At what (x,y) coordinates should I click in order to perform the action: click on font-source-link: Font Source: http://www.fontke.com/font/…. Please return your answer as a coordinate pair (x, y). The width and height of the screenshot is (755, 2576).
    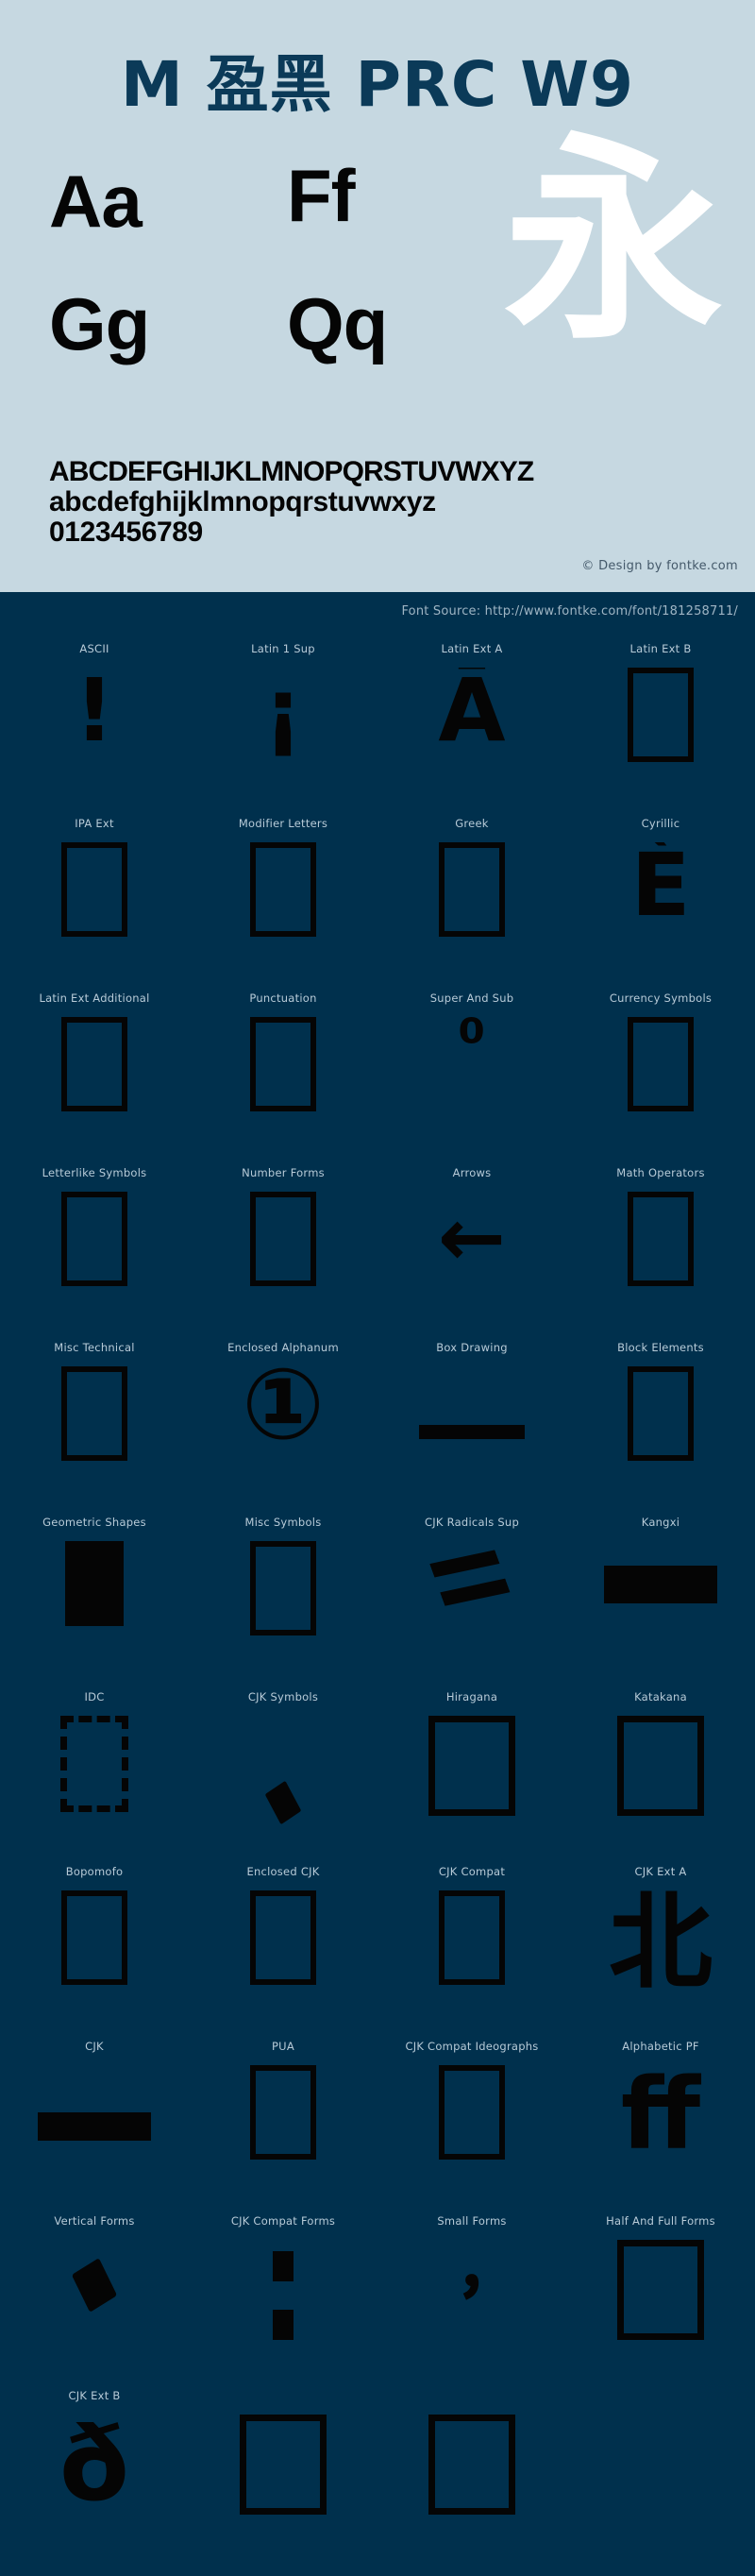
    Looking at the image, I should click on (569, 611).